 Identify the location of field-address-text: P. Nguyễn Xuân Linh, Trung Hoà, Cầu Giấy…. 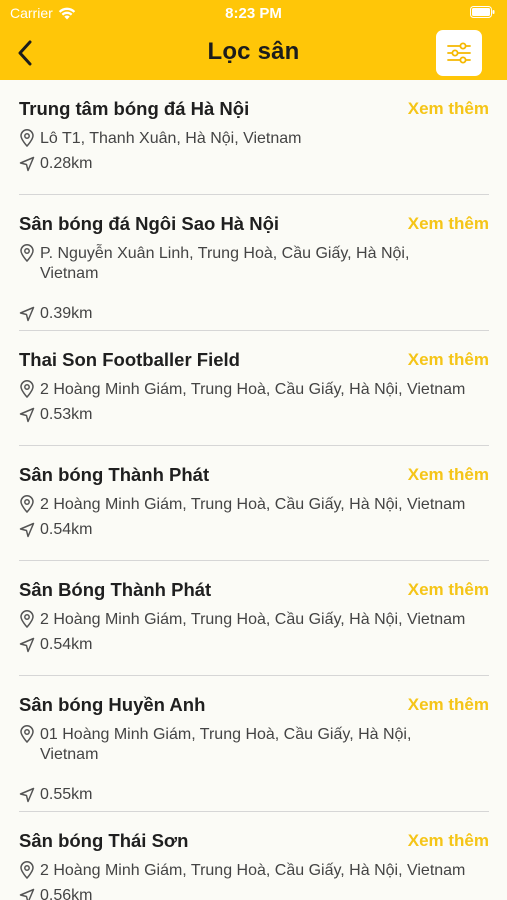
(225, 263).